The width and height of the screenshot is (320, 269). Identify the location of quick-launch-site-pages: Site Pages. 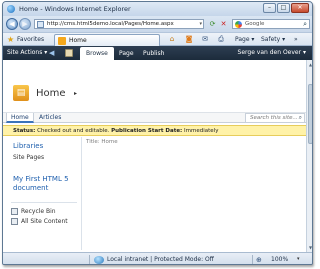
(28, 157).